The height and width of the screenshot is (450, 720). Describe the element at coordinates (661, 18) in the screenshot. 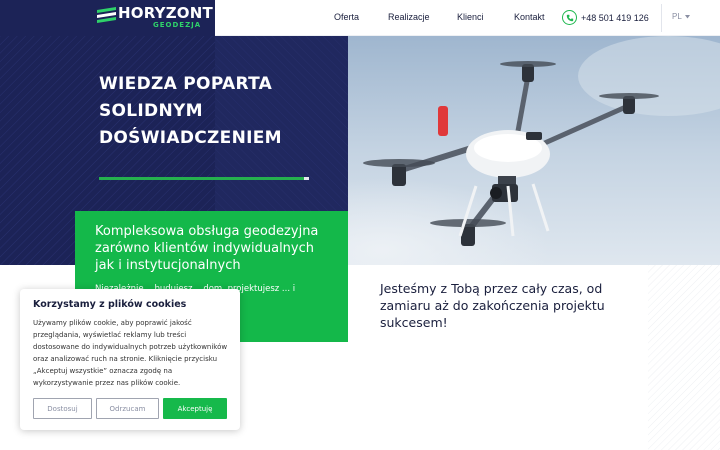

I see `divider` at that location.